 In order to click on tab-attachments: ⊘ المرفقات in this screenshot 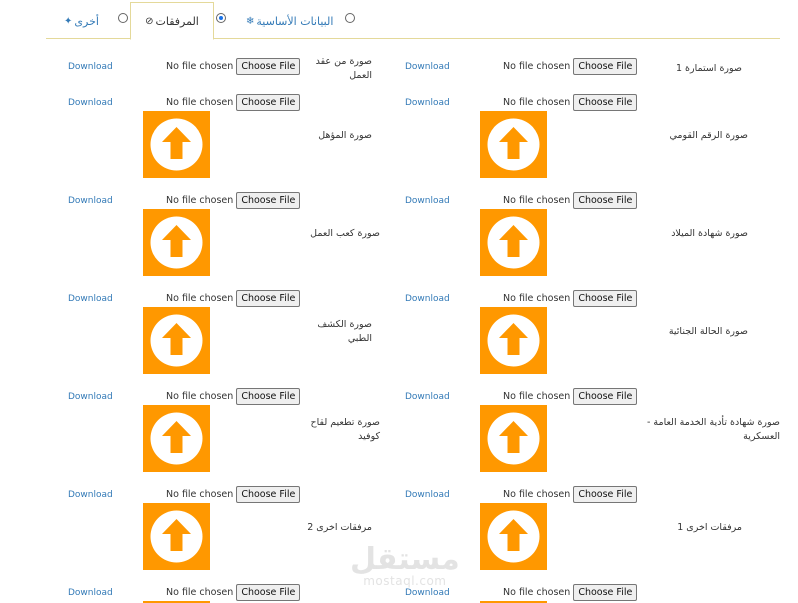, I will do `click(172, 21)`.